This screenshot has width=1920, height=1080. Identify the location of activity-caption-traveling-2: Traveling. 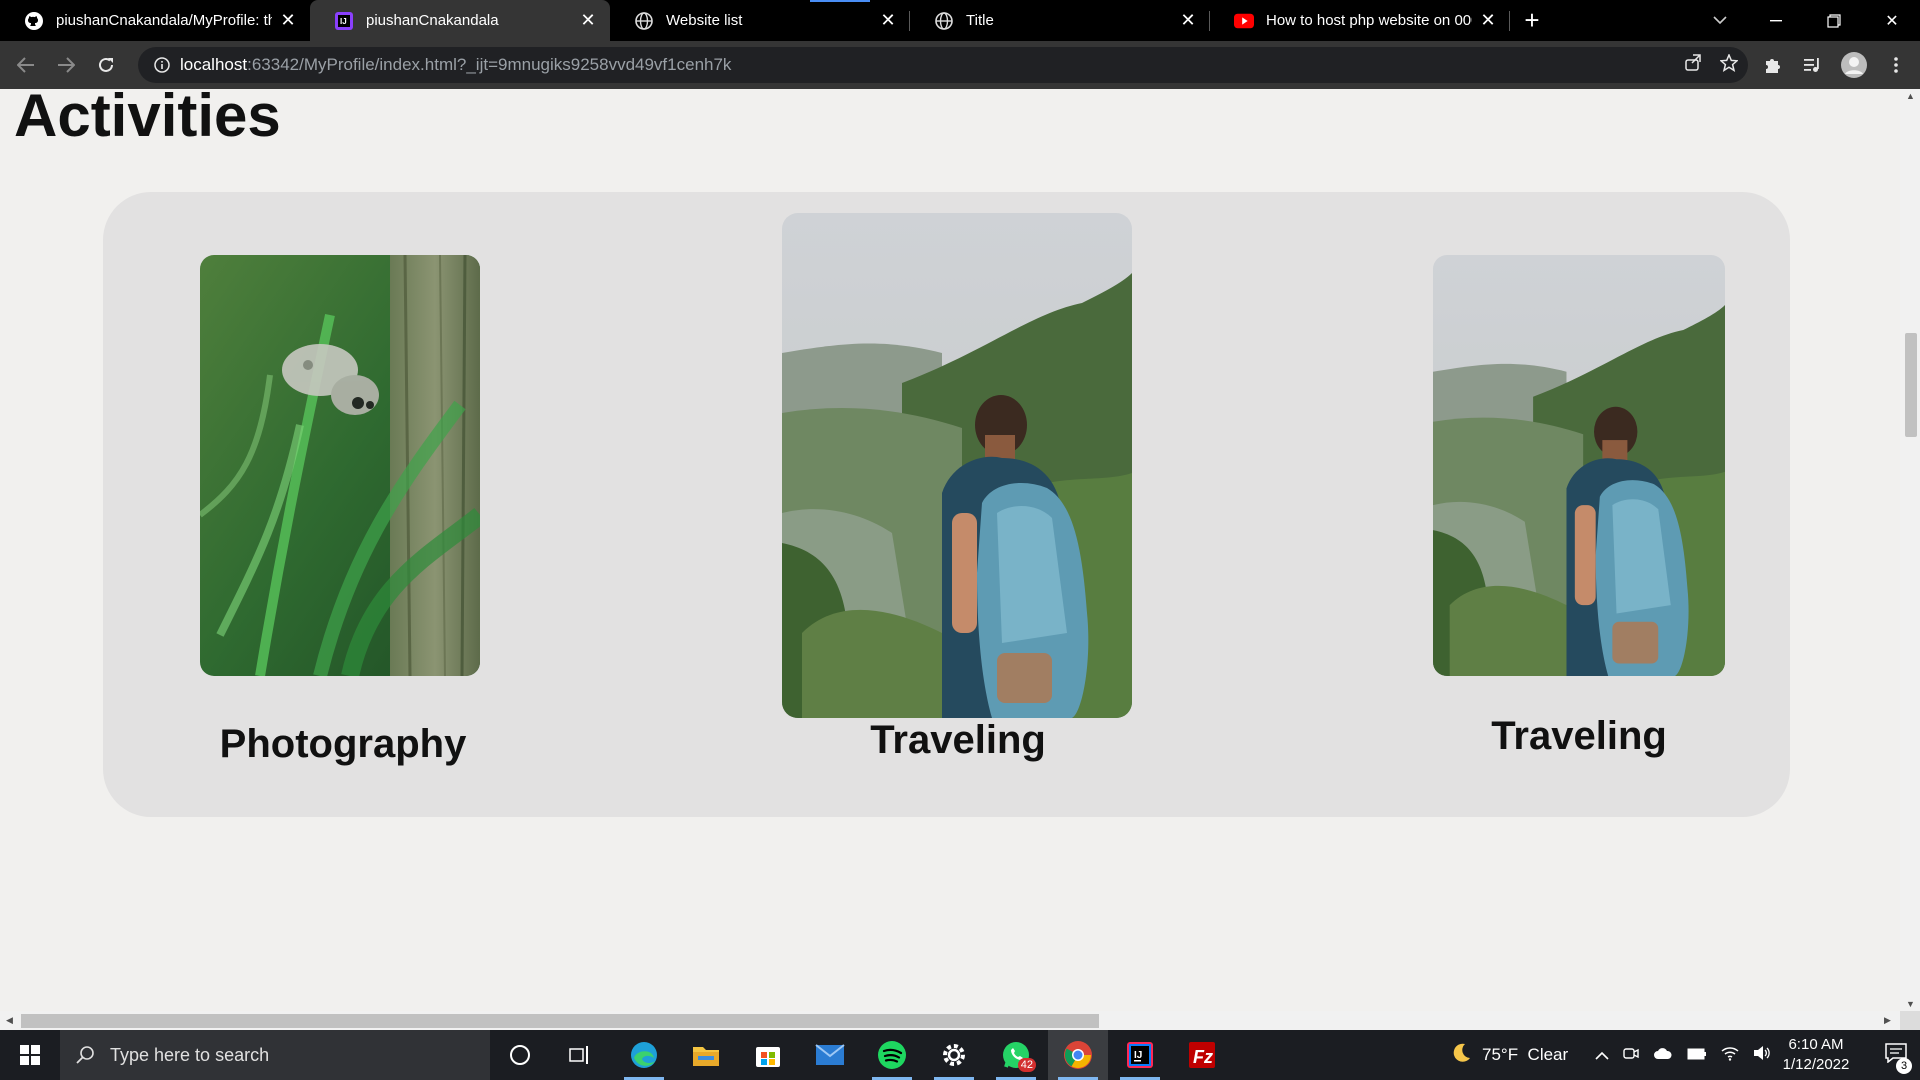
(1579, 736).